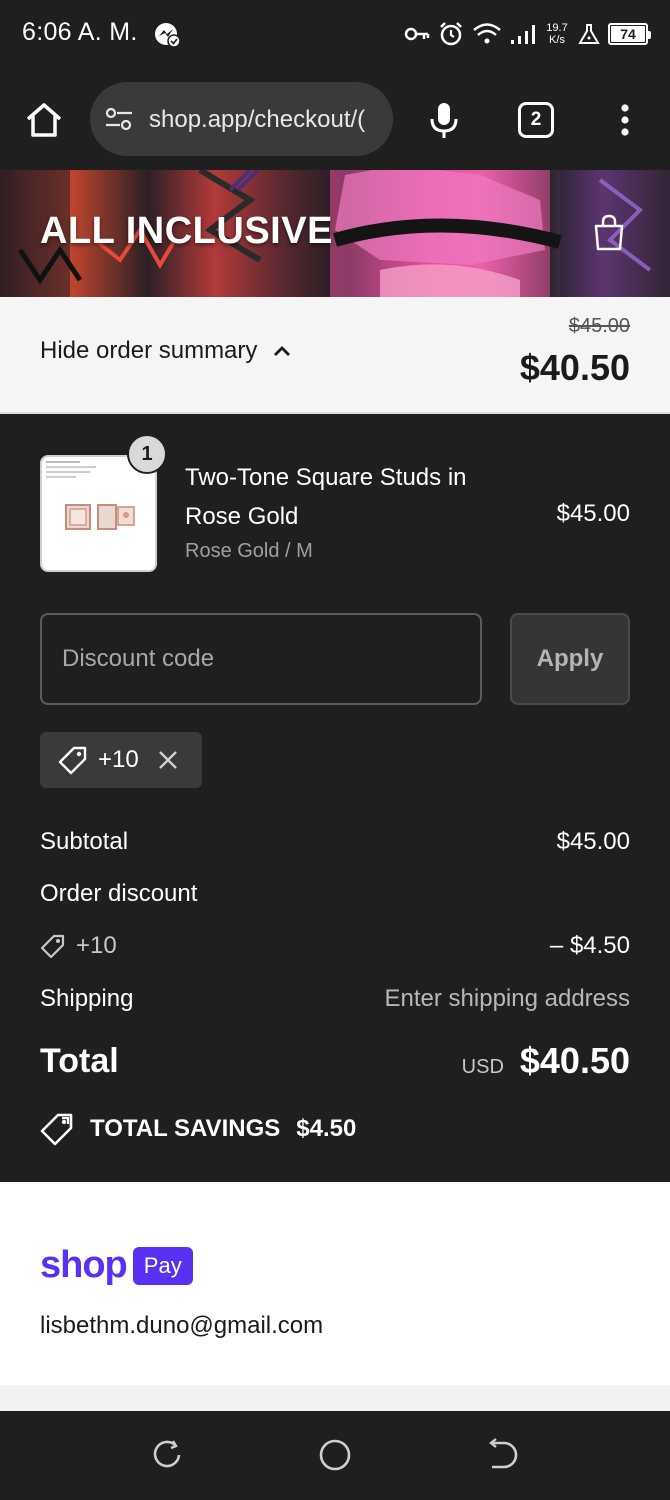  Describe the element at coordinates (335, 1061) in the screenshot. I see `total-row: Total USD $40.50` at that location.